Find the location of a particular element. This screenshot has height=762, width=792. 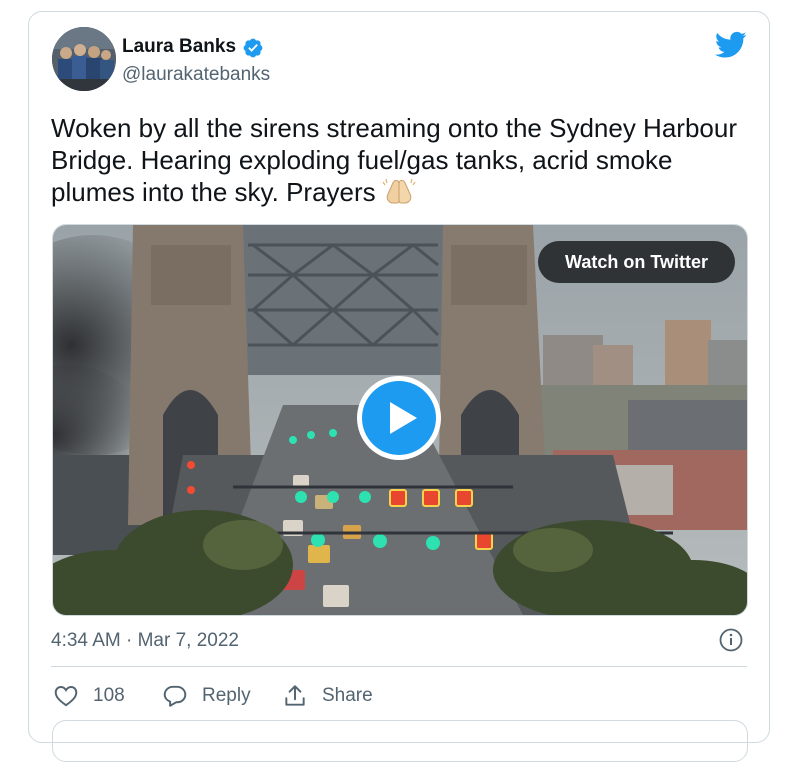

play-icon is located at coordinates (399, 418).